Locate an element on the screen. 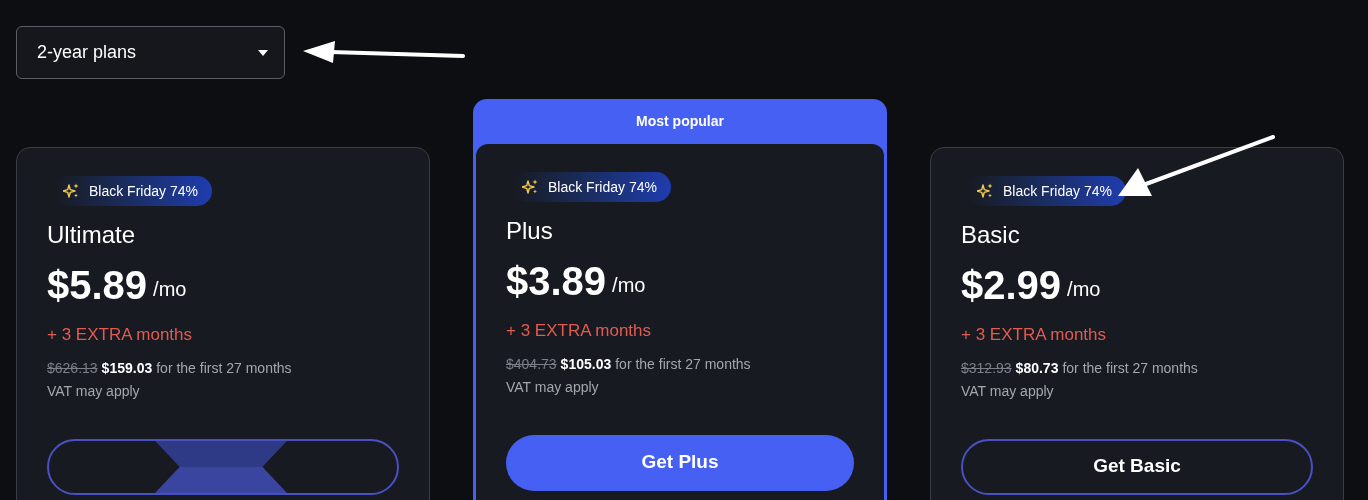 The width and height of the screenshot is (1368, 500). plan-dropdown: 2-year plans is located at coordinates (150, 52).